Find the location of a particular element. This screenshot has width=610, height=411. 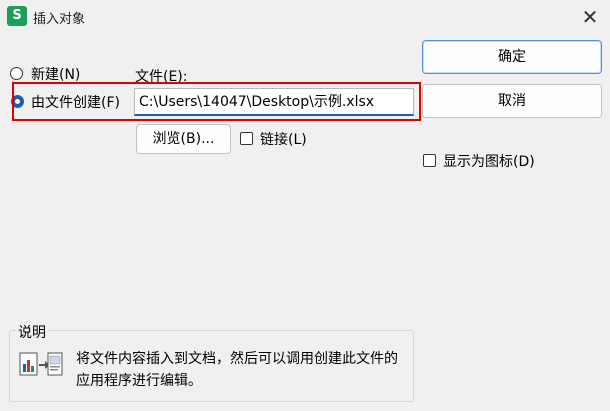

cancel-button: 取消 is located at coordinates (512, 101).